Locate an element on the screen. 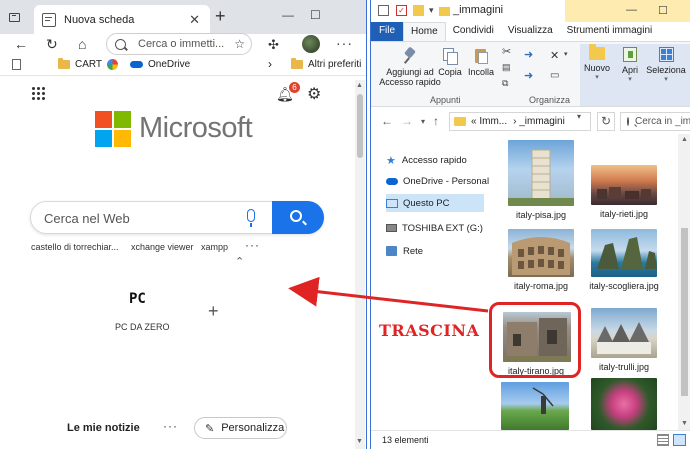 The height and width of the screenshot is (449, 690). copy-button: Copia is located at coordinates (450, 62).